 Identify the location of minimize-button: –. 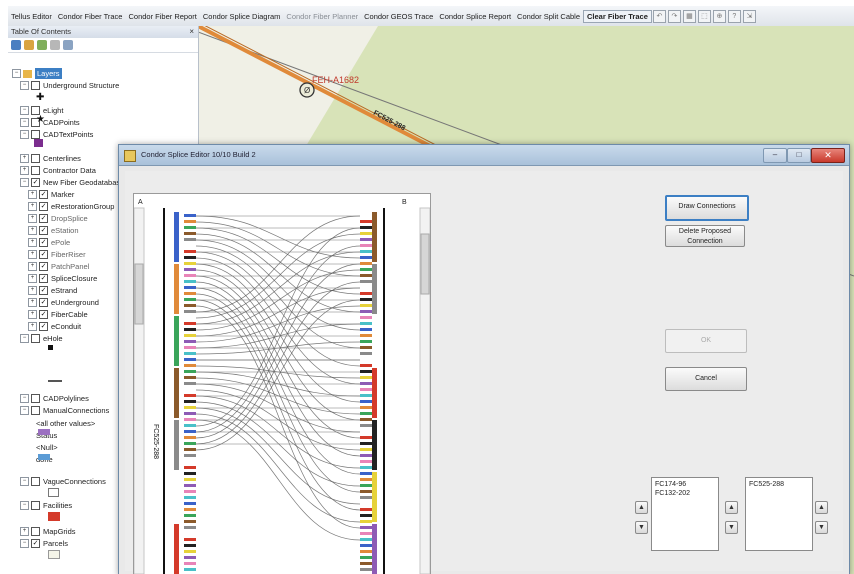
(775, 155).